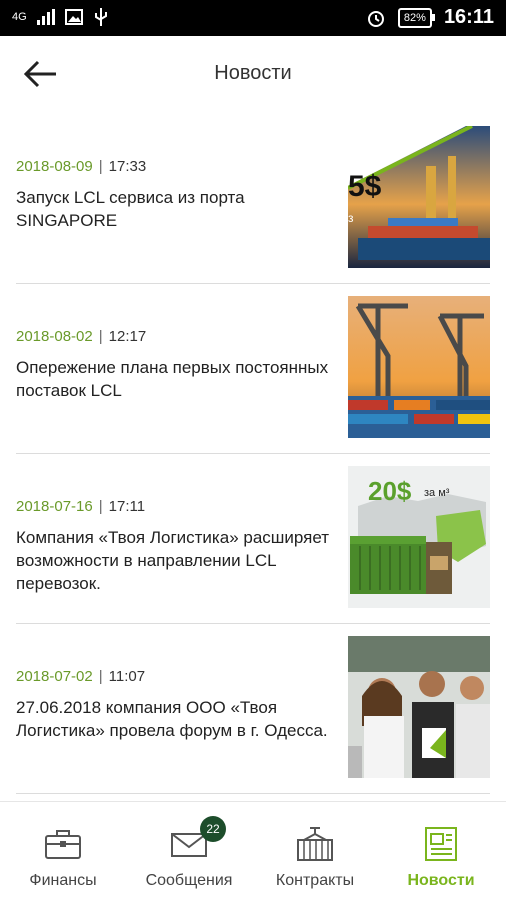 The width and height of the screenshot is (506, 900). I want to click on news-time: 11:07, so click(127, 676).